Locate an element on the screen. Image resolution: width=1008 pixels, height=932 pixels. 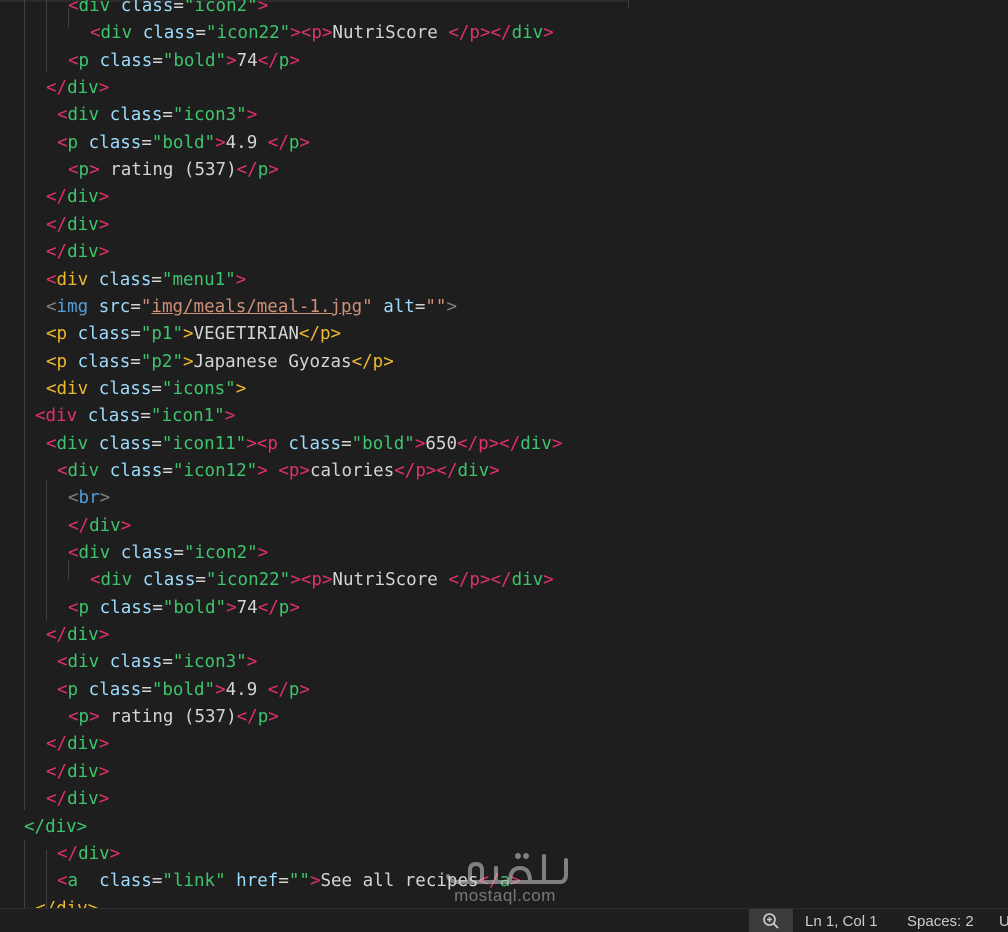
code-line: <p class="p1">VEGETIRIAN</p> is located at coordinates (193, 334).